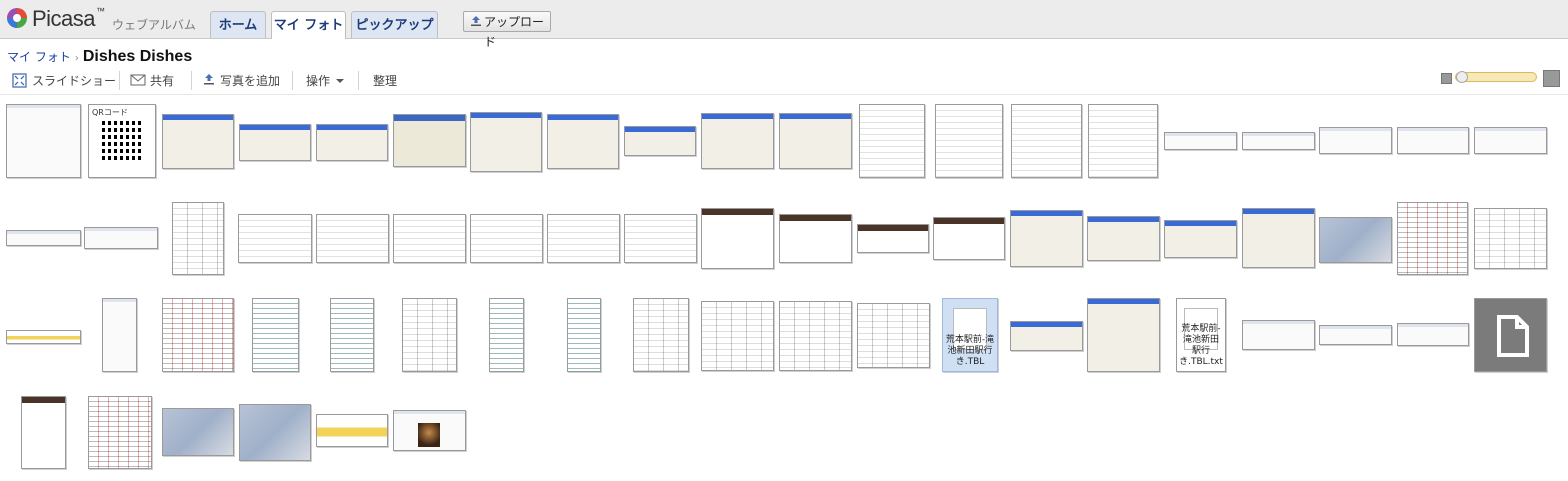 The width and height of the screenshot is (1568, 481). I want to click on tab-featured: ピックアップ, so click(394, 24).